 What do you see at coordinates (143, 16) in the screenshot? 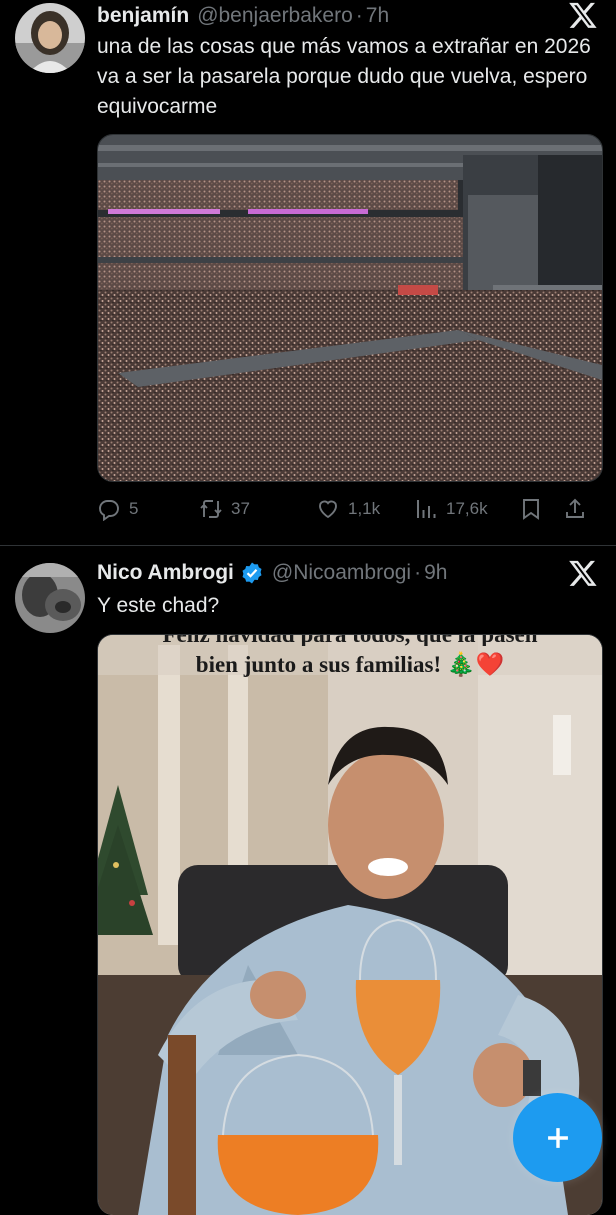
I see `display-name: benjamín` at bounding box center [143, 16].